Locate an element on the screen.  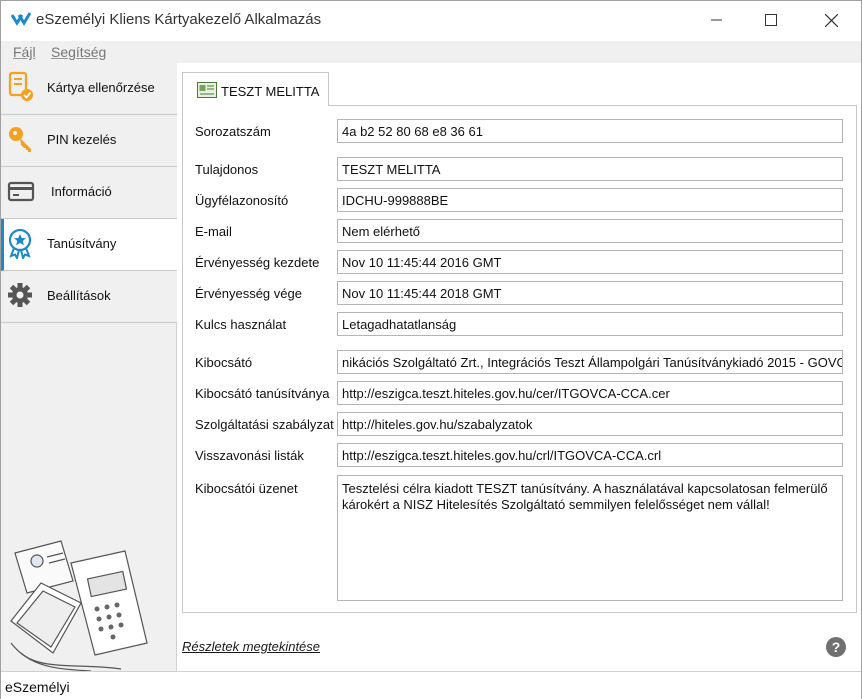
minimize-icon is located at coordinates (716, 20).